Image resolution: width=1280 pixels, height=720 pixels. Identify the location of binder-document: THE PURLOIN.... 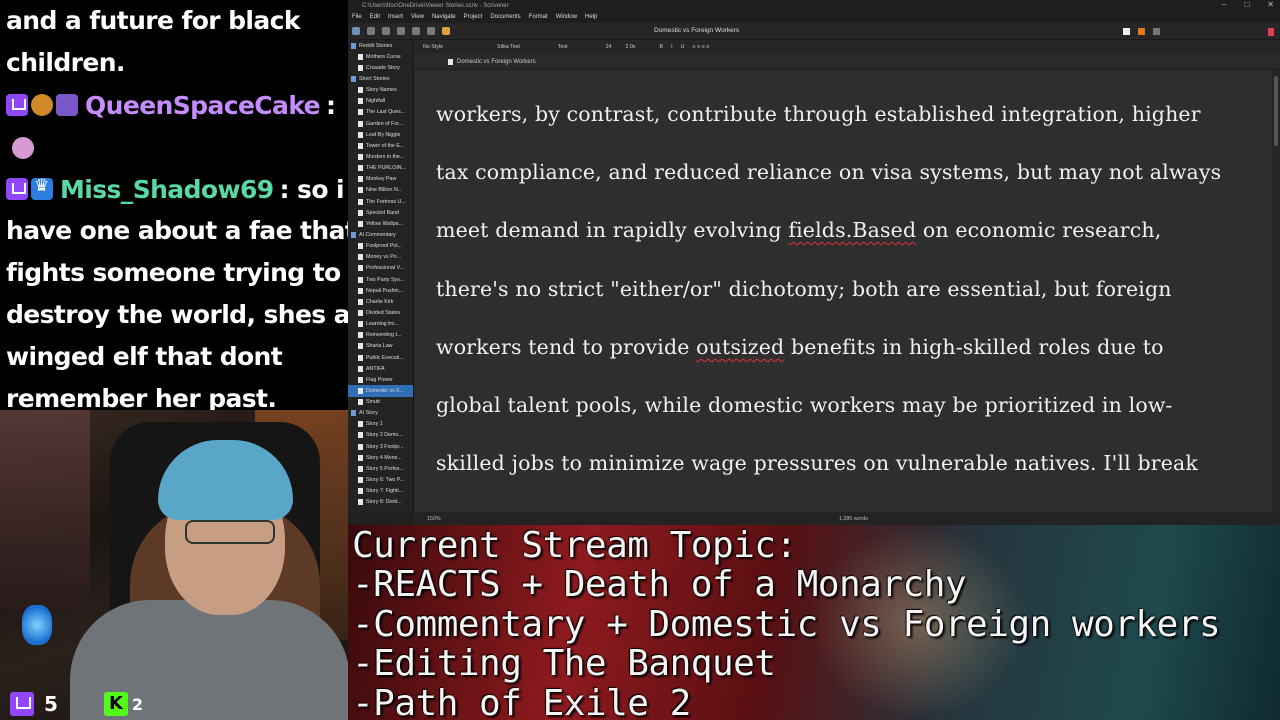
(380, 168).